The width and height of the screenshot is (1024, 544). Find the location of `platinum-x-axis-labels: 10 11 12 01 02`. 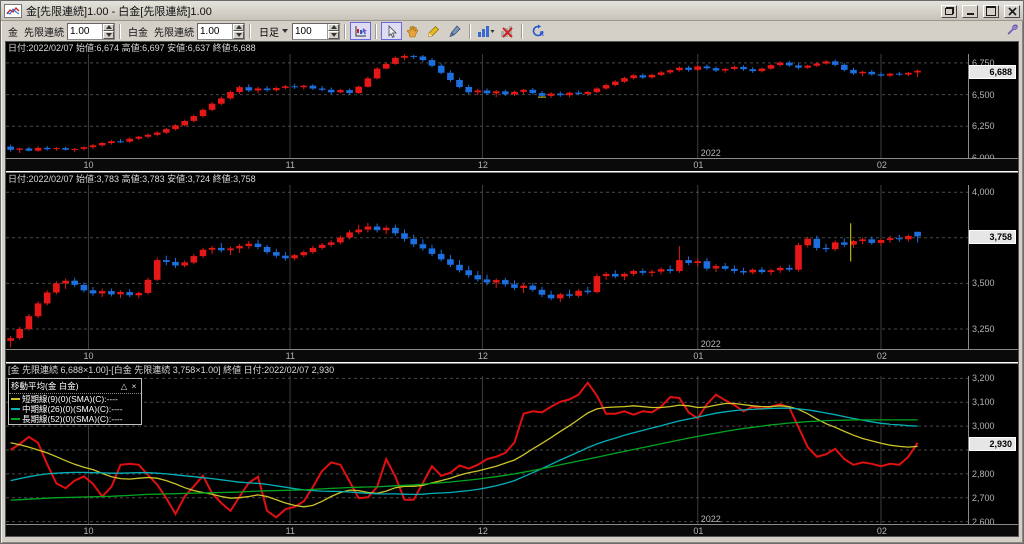

platinum-x-axis-labels: 10 11 12 01 02 is located at coordinates (487, 356).